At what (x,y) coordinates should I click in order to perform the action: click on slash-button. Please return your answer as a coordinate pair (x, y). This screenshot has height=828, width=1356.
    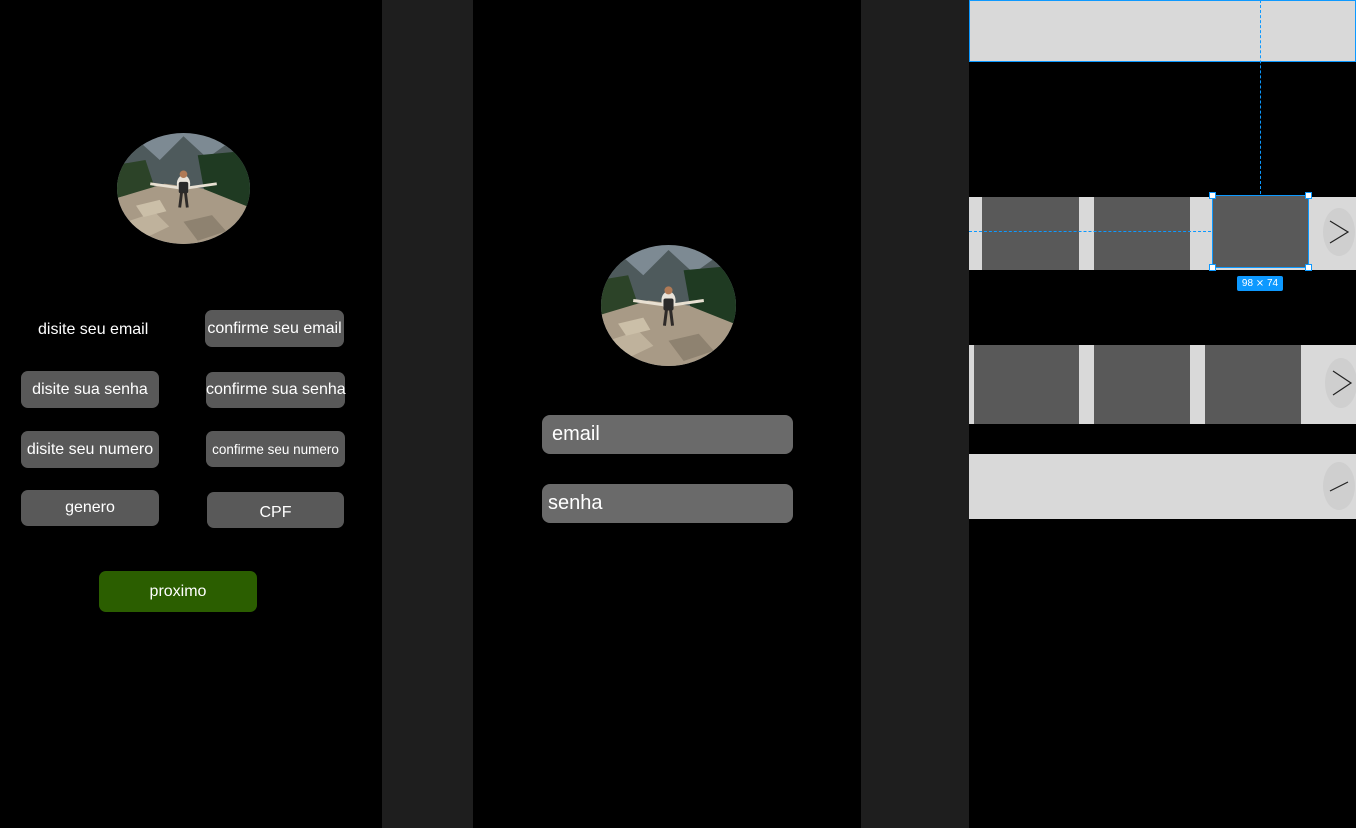
    Looking at the image, I should click on (1339, 486).